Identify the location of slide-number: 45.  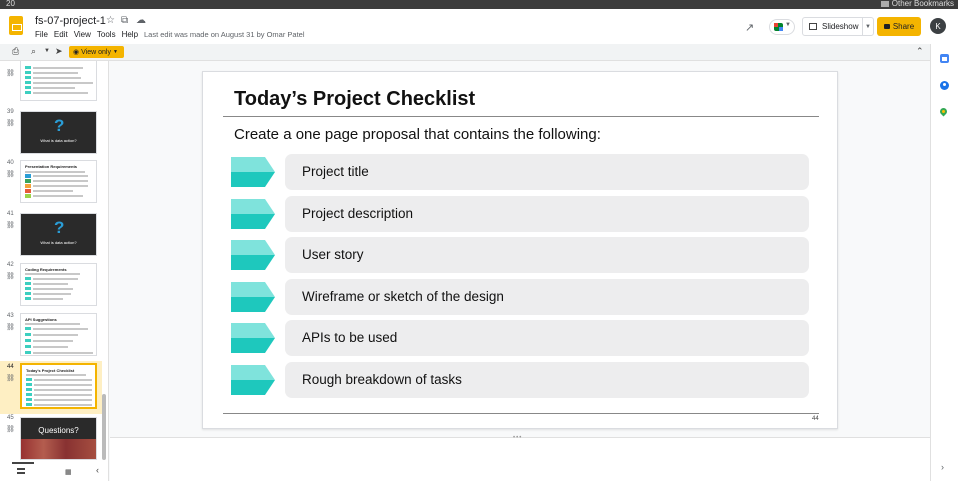
(10, 418).